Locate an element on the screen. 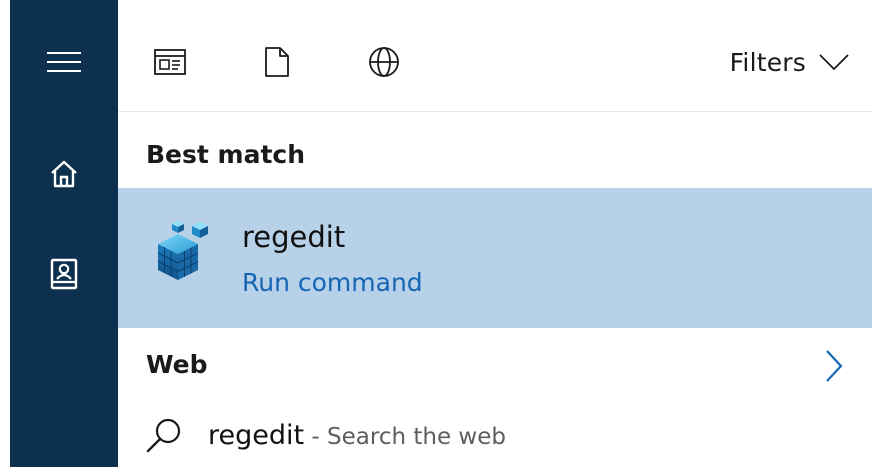  web-globe-icon is located at coordinates (384, 62).